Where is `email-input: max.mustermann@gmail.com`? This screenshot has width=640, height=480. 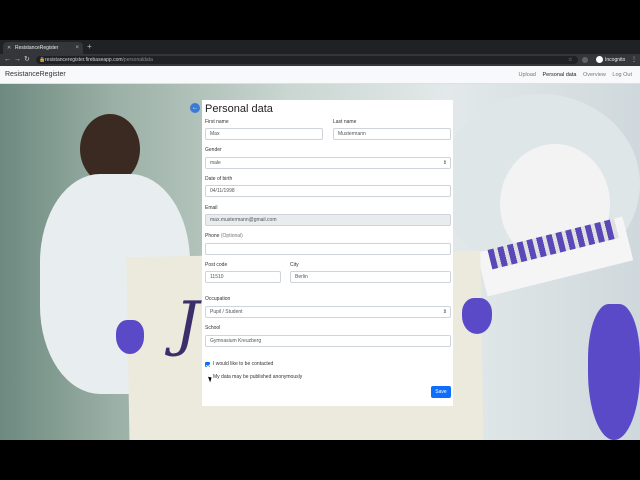 email-input: max.mustermann@gmail.com is located at coordinates (328, 220).